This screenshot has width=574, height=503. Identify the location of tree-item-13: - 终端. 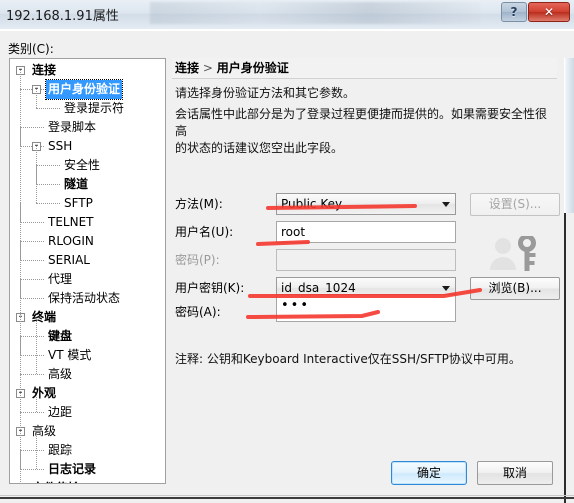
(87, 317).